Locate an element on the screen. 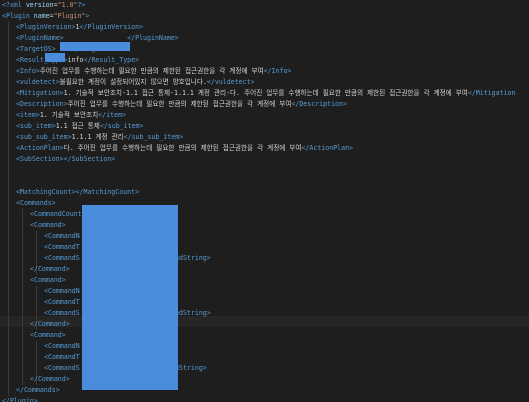 This screenshot has width=529, height=402. code-token: name is located at coordinates (41, 16).